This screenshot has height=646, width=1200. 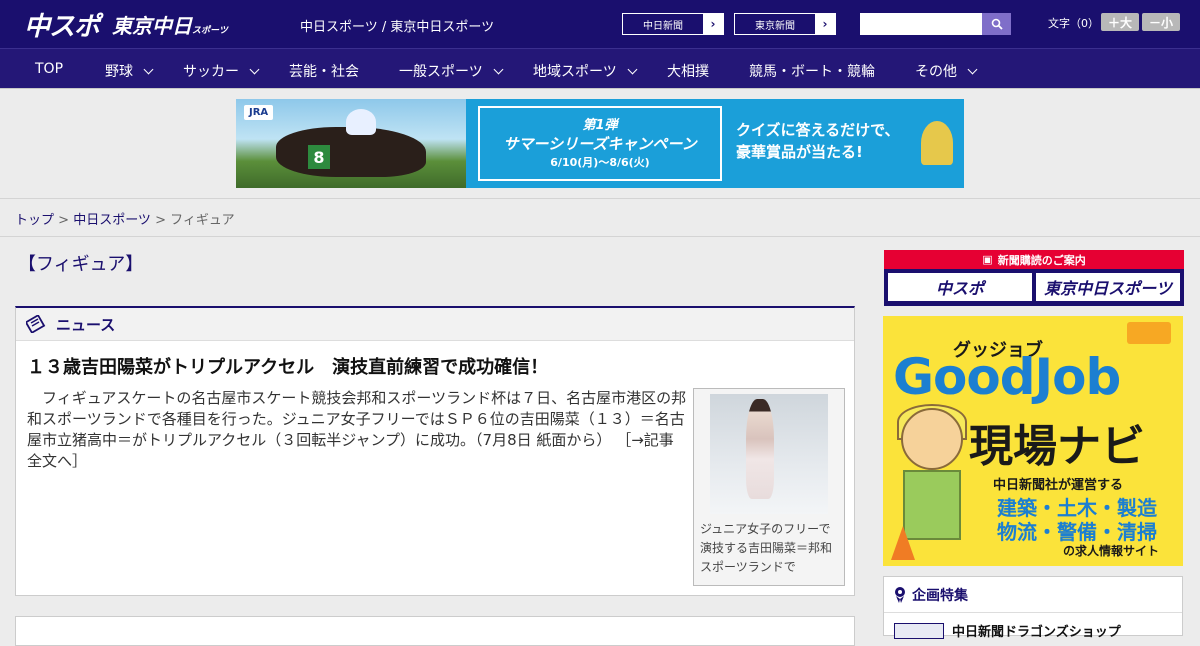 What do you see at coordinates (600, 218) in the screenshot?
I see `breadcrumb: トップ > 中日スポーツ > フィギュア` at bounding box center [600, 218].